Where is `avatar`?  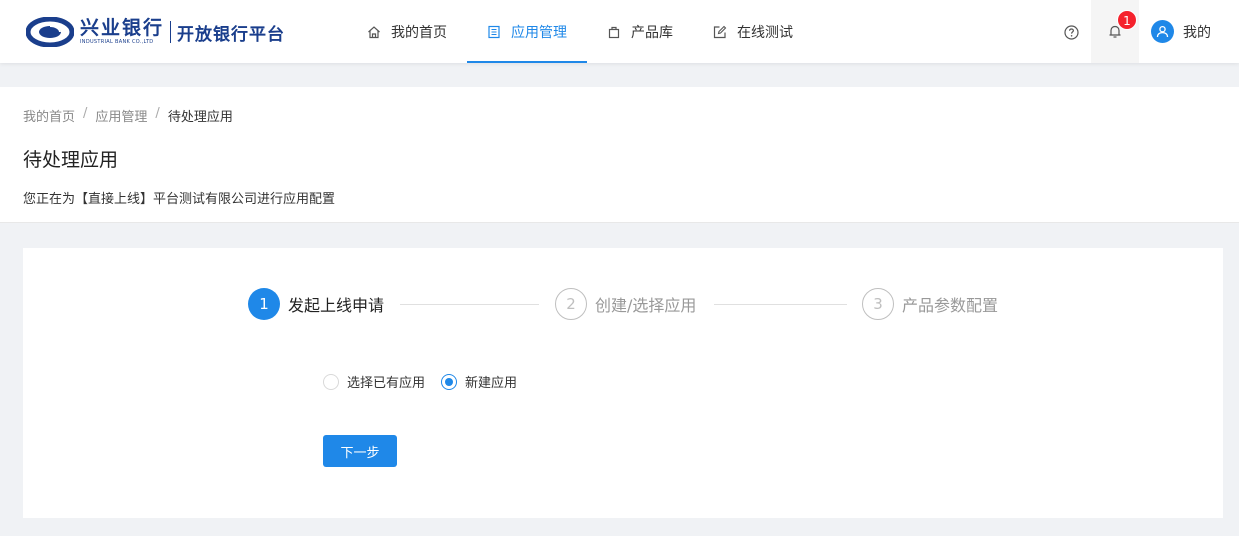 avatar is located at coordinates (1162, 31).